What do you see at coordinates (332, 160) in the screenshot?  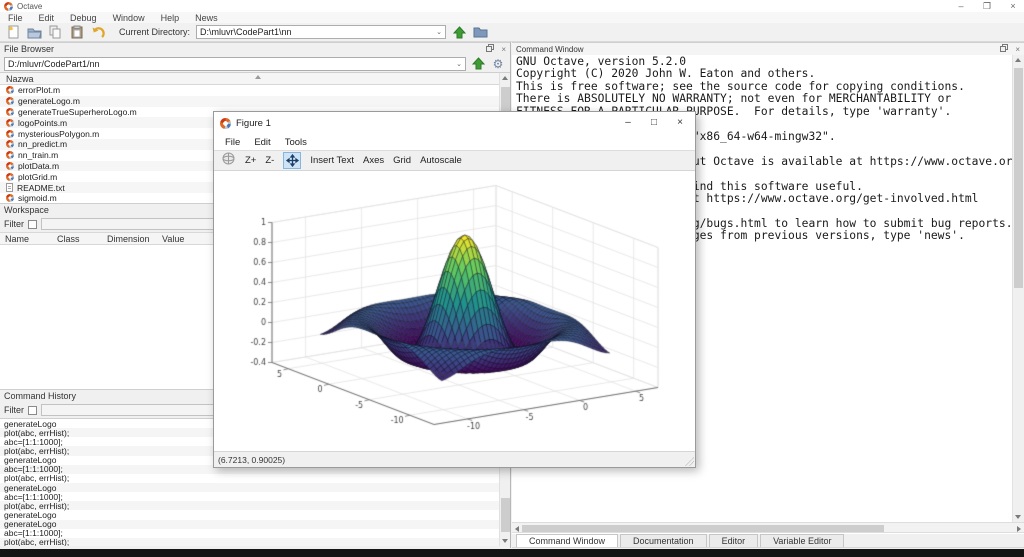 I see `insert-text-button: Insert Text` at bounding box center [332, 160].